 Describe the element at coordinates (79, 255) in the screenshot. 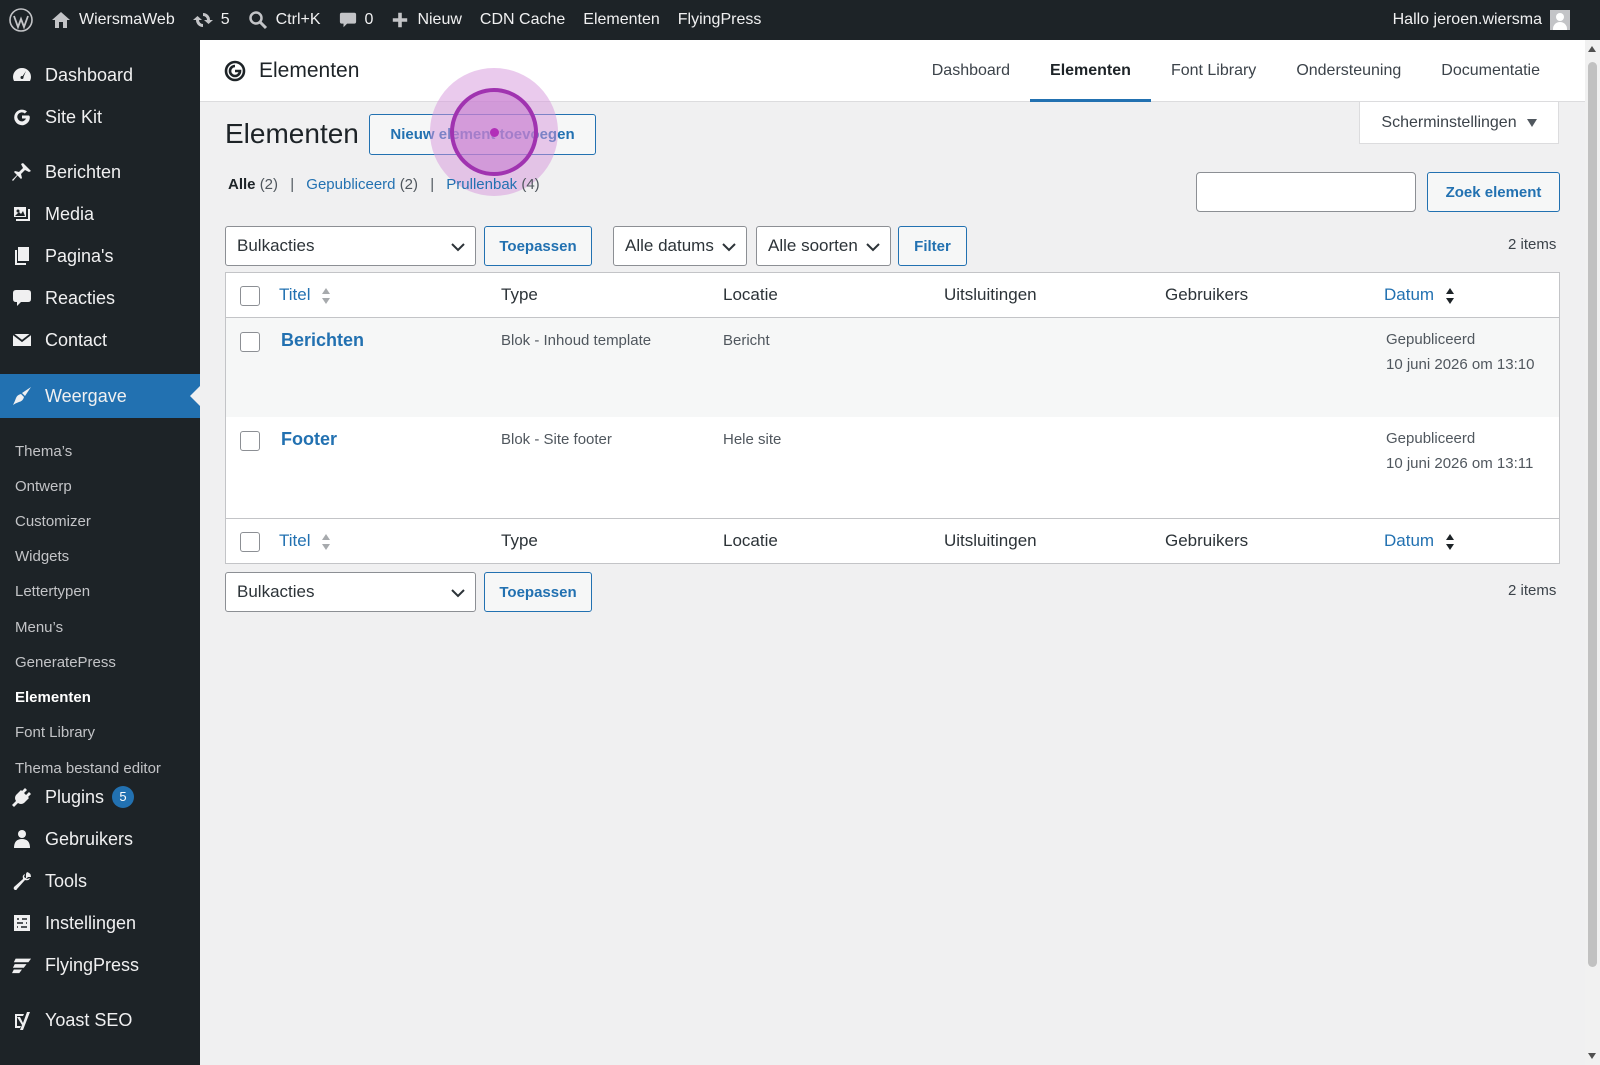

I see `menu-label: Pagina's` at that location.